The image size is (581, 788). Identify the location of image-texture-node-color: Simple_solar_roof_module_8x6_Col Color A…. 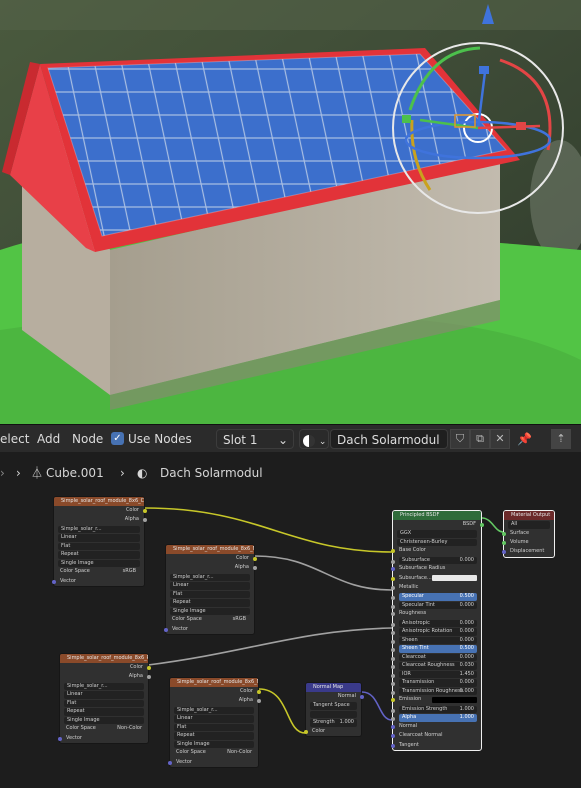
(99, 542).